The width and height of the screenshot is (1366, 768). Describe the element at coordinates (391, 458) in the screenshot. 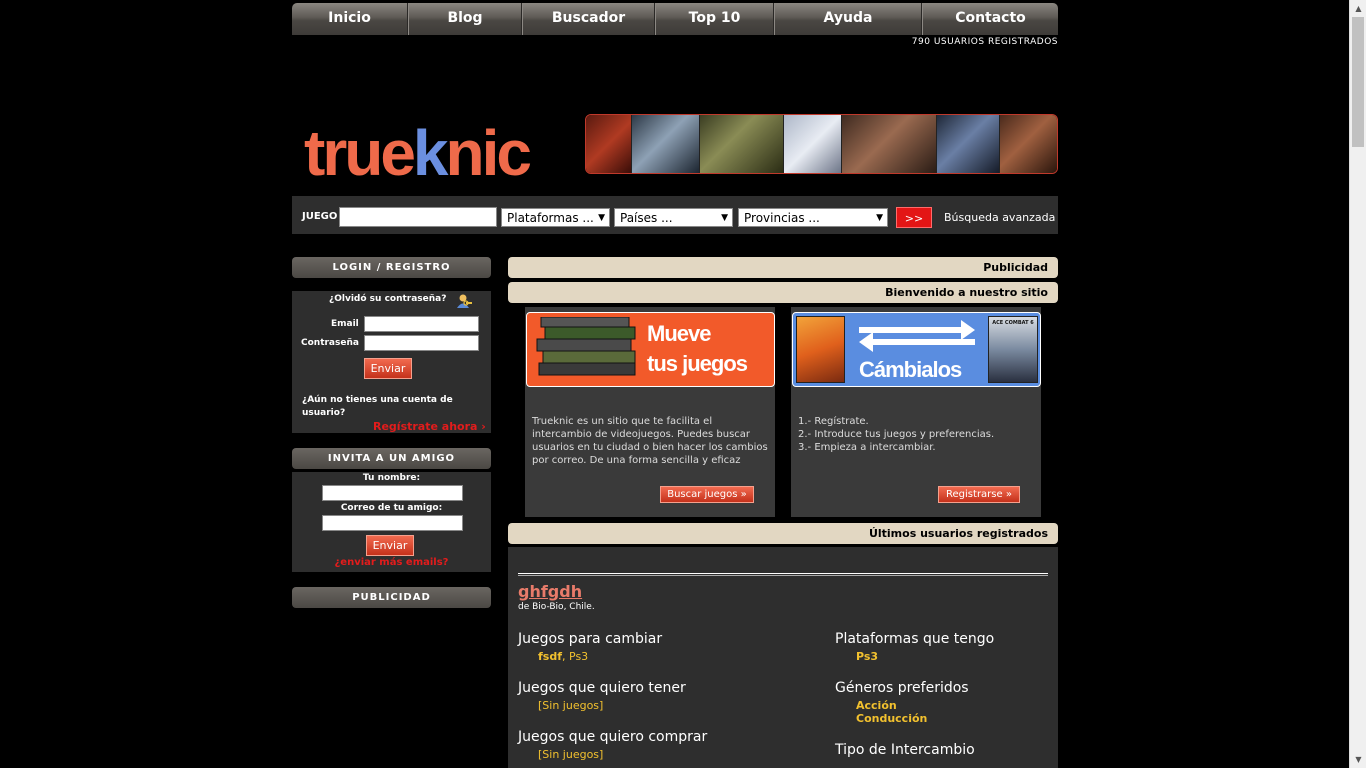

I see `invite-panel-title: INVITA A UN AMIGO` at that location.